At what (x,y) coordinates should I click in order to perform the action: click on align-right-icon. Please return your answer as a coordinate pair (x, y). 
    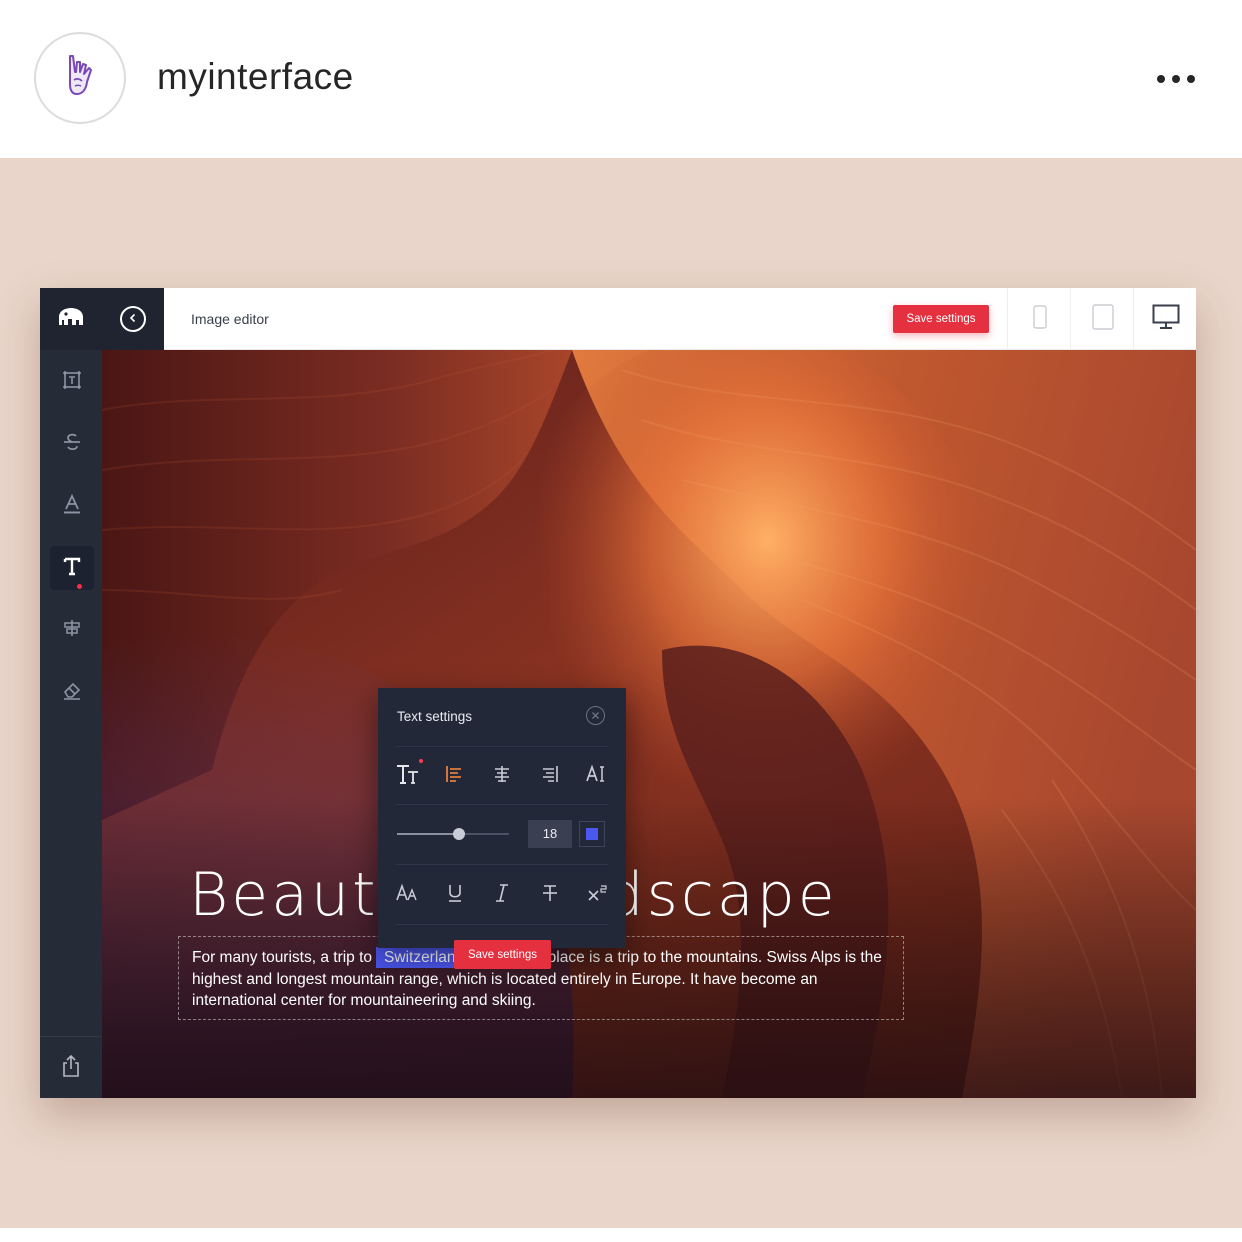
    Looking at the image, I should click on (550, 776).